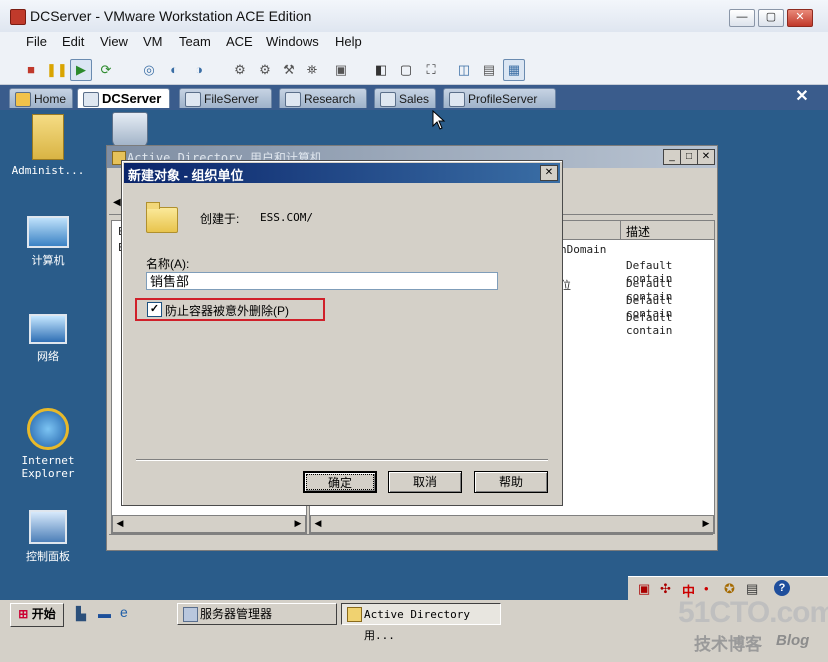 Image resolution: width=828 pixels, height=662 pixels. Describe the element at coordinates (802, 97) in the screenshot. I see `close-tab-icon: ✕` at that location.